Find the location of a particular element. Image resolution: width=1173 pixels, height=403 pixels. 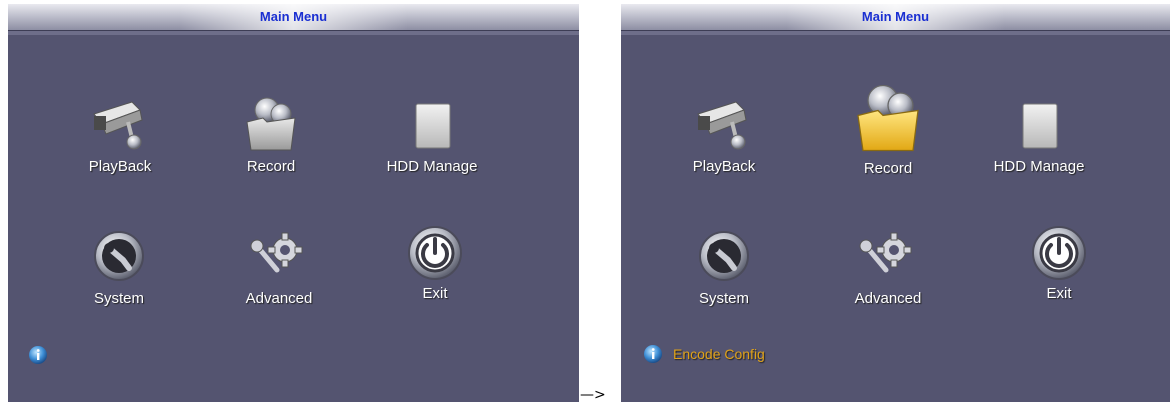

info-bar is located at coordinates (43, 355).